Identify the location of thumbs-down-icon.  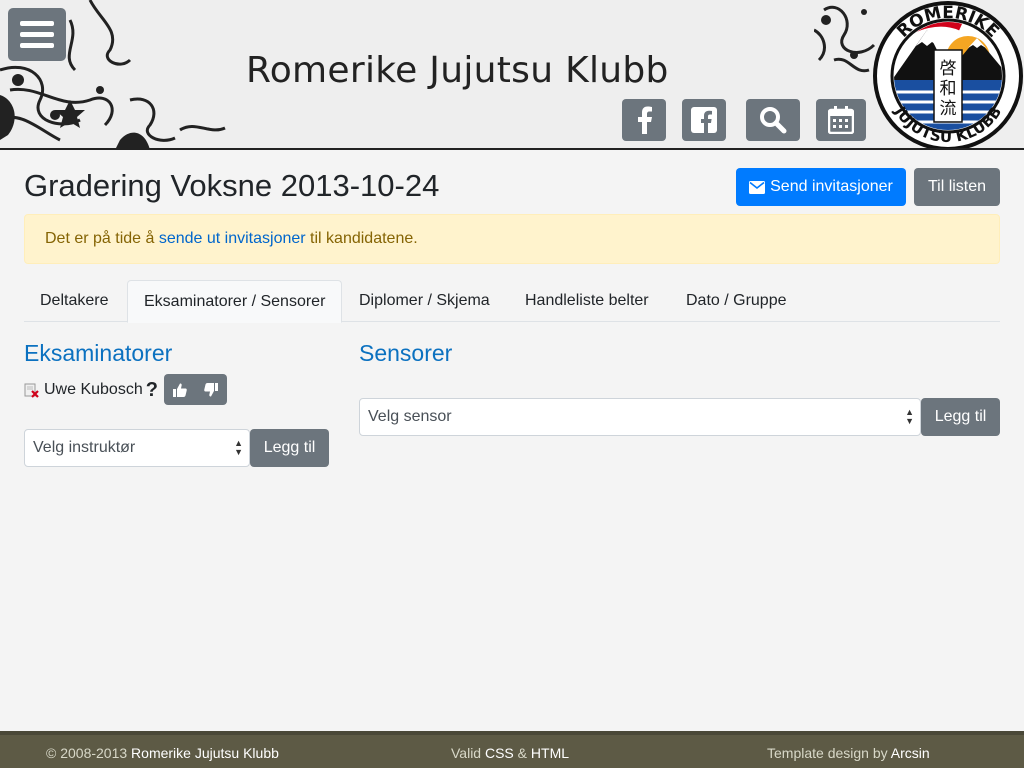
(210, 389).